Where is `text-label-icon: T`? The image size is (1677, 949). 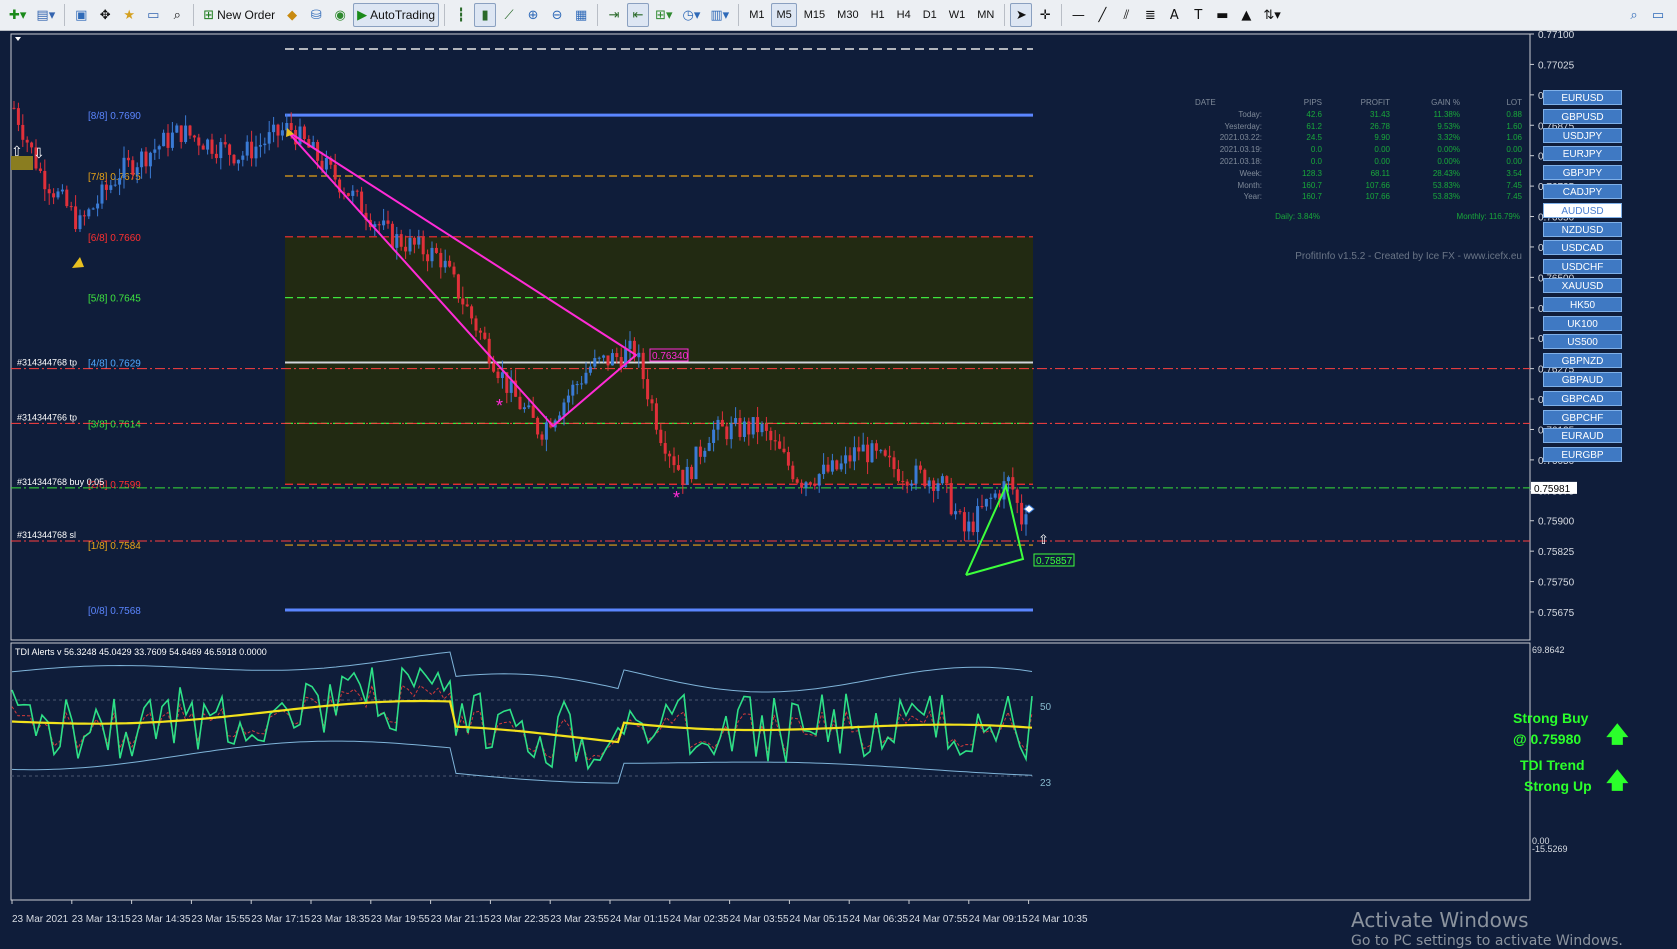 text-label-icon: T is located at coordinates (1198, 15).